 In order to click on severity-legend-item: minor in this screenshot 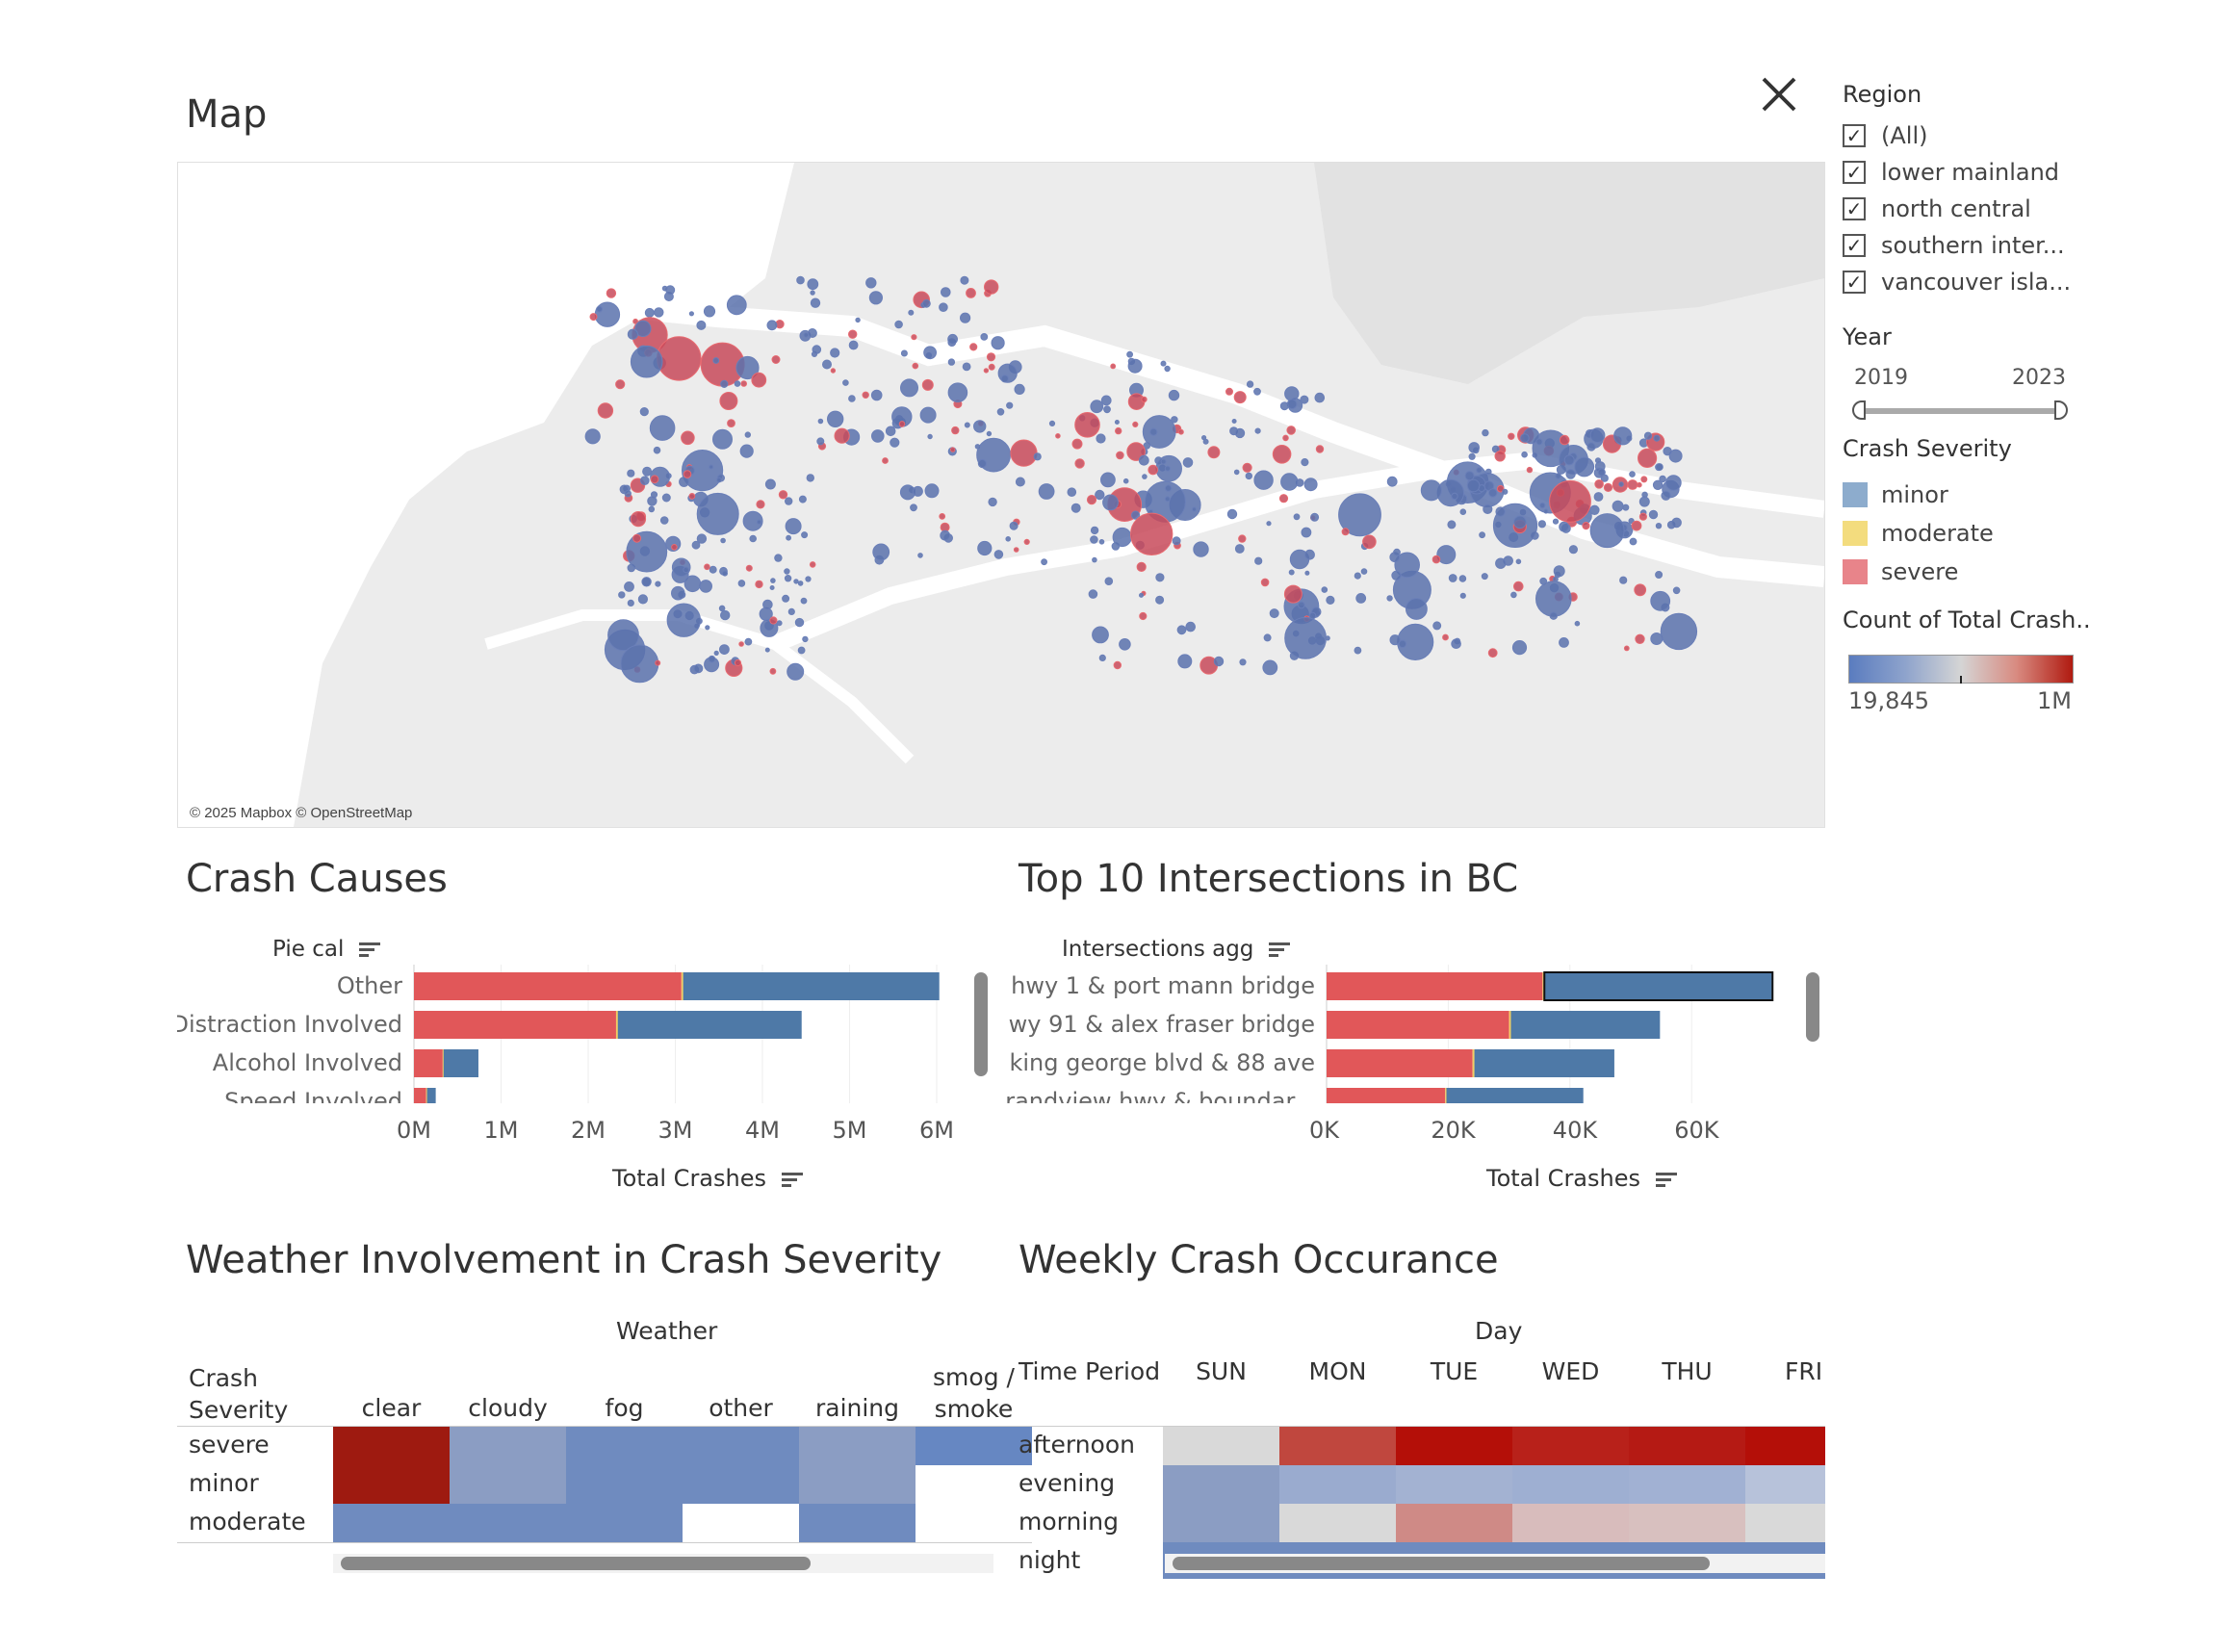, I will do `click(2016, 495)`.